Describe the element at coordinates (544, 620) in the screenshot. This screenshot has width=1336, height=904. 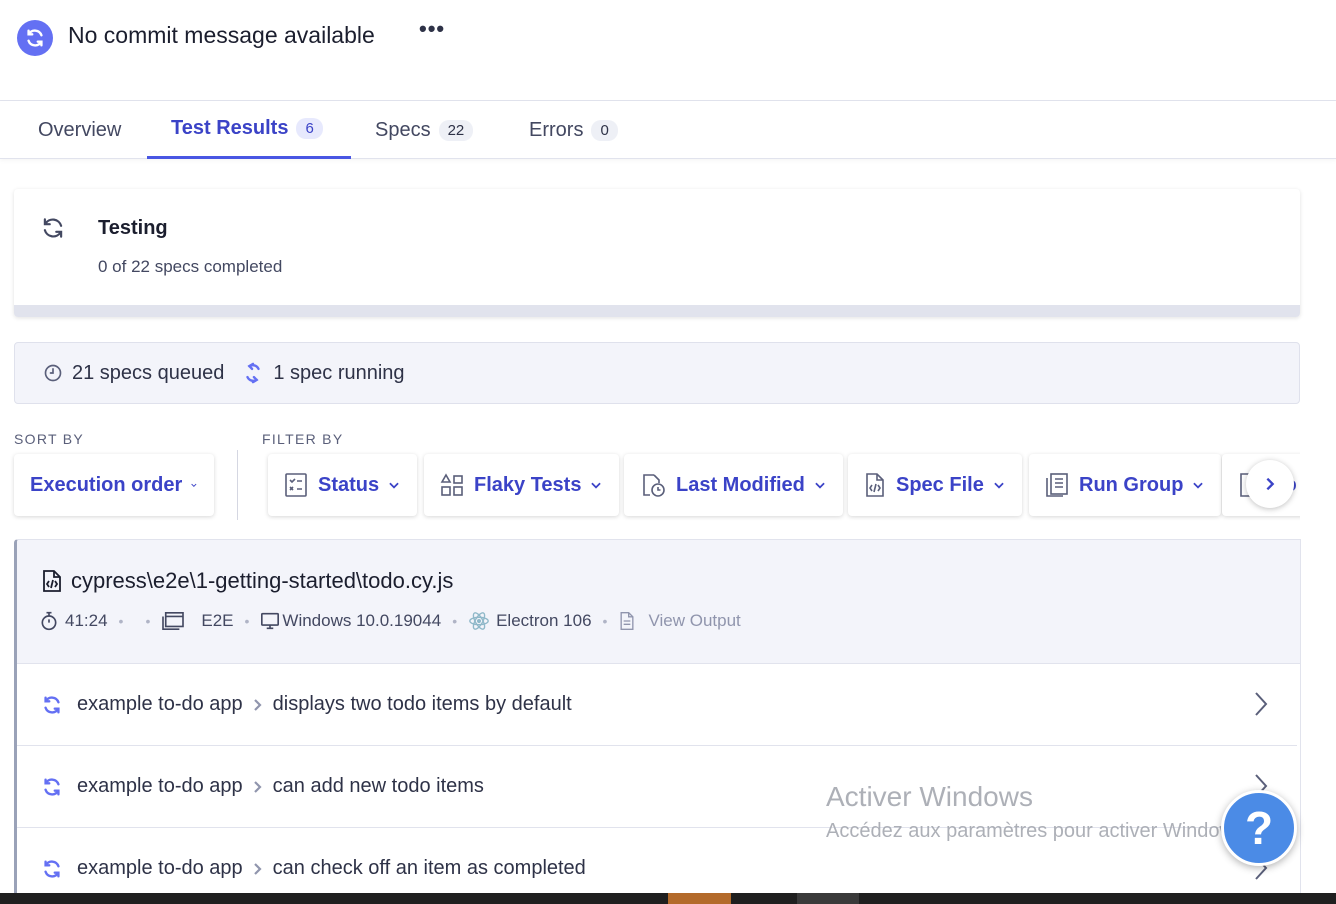
I see `browser-text: Electron 106` at that location.